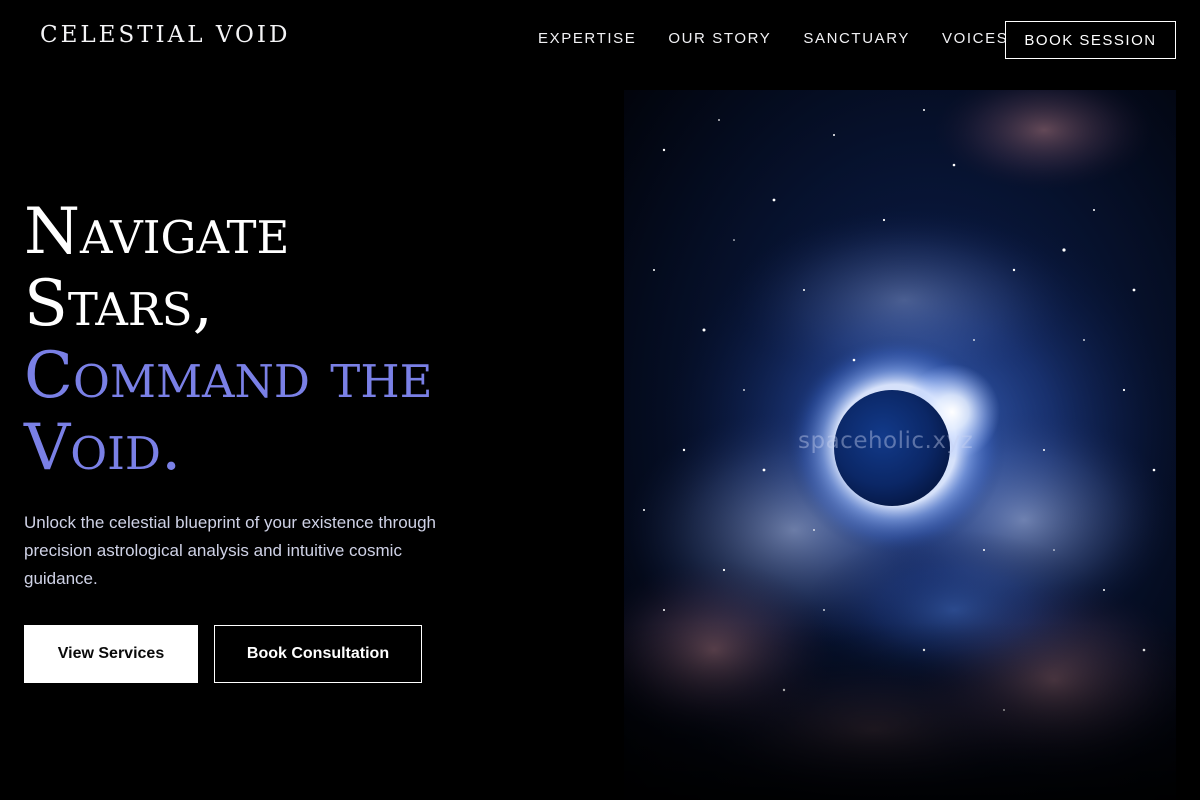 The image size is (1200, 800). I want to click on headline-line-4: Void., so click(103, 448).